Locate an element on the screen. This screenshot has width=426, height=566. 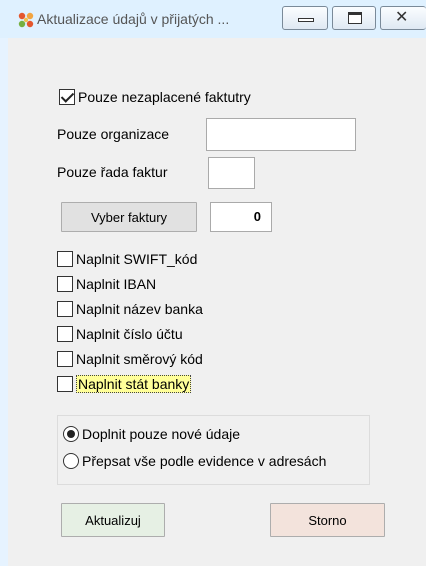
minimize-icon is located at coordinates (306, 20).